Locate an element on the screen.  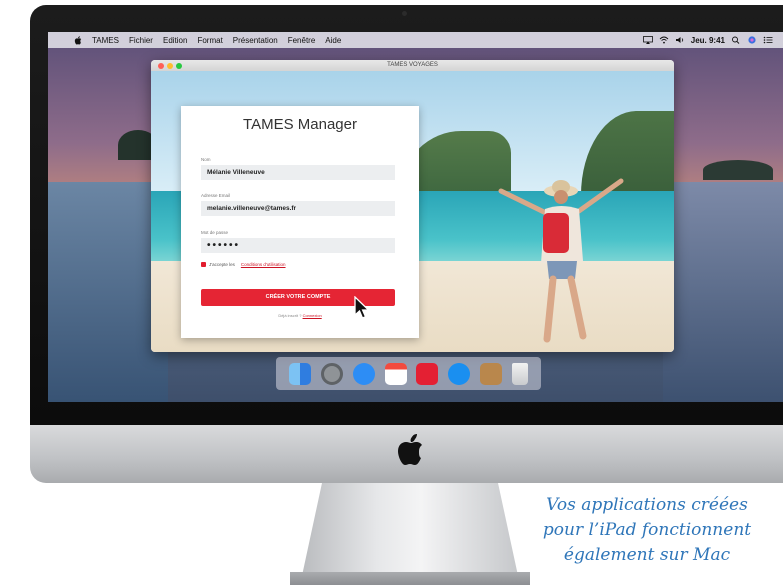
window-titlebar: TAMES VOYAGES is located at coordinates (412, 65).